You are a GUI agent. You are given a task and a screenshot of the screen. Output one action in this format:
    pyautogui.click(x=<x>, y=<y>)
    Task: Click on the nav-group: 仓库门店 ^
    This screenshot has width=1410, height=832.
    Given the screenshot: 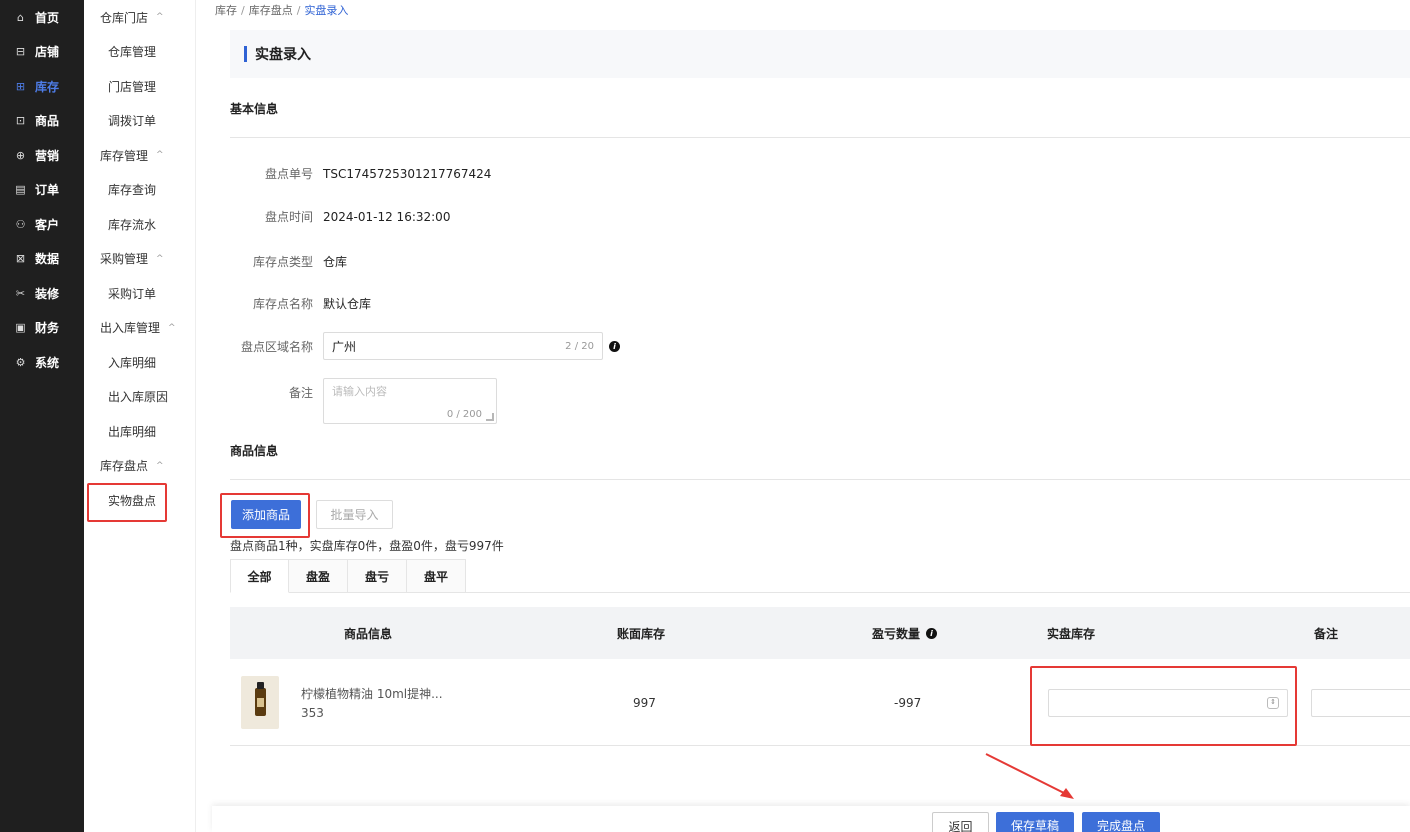 What is the action you would take?
    pyautogui.click(x=139, y=17)
    